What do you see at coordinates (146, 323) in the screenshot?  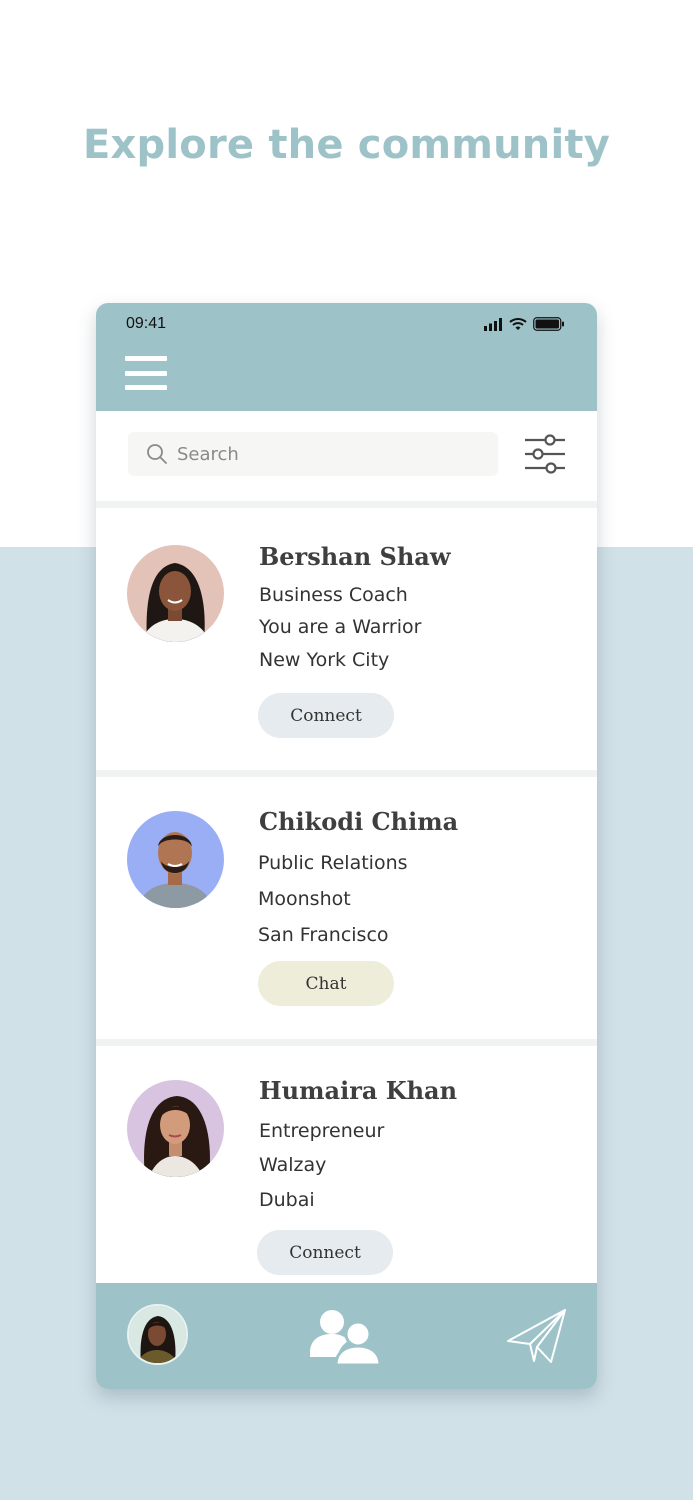 I see `status-time: 09:41` at bounding box center [146, 323].